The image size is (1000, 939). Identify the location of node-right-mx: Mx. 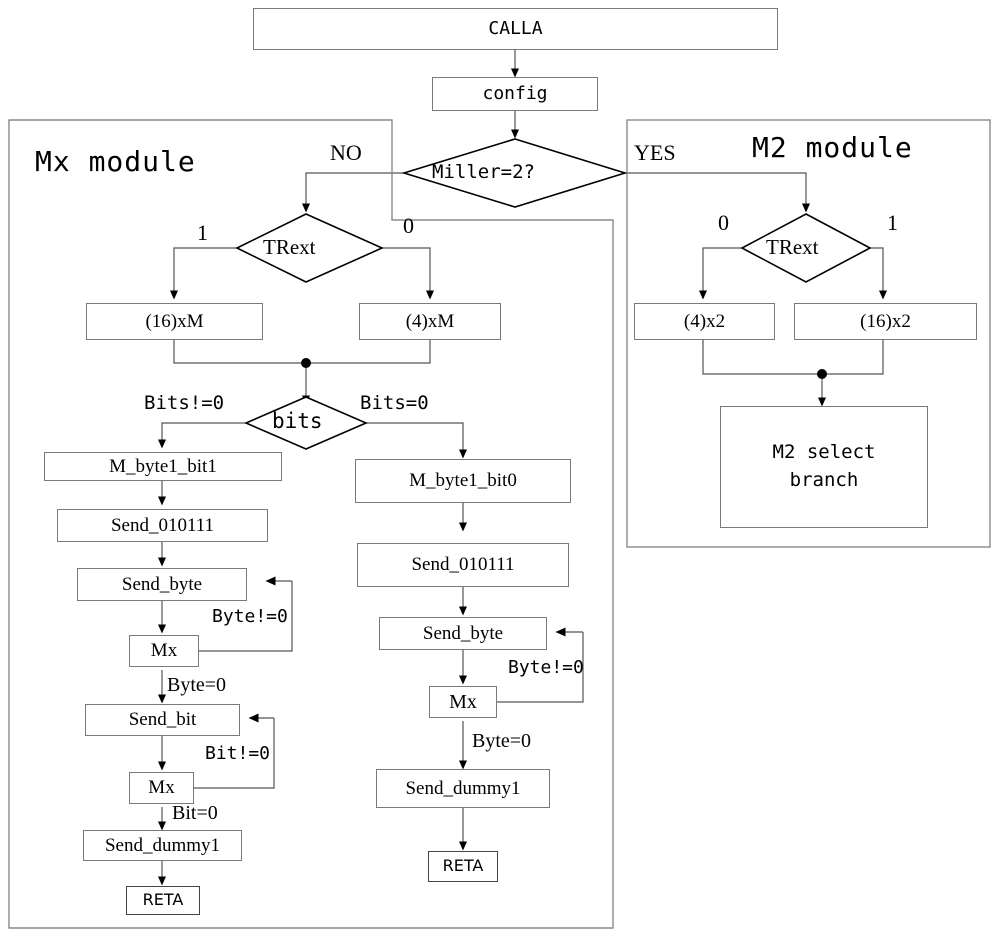
(463, 702).